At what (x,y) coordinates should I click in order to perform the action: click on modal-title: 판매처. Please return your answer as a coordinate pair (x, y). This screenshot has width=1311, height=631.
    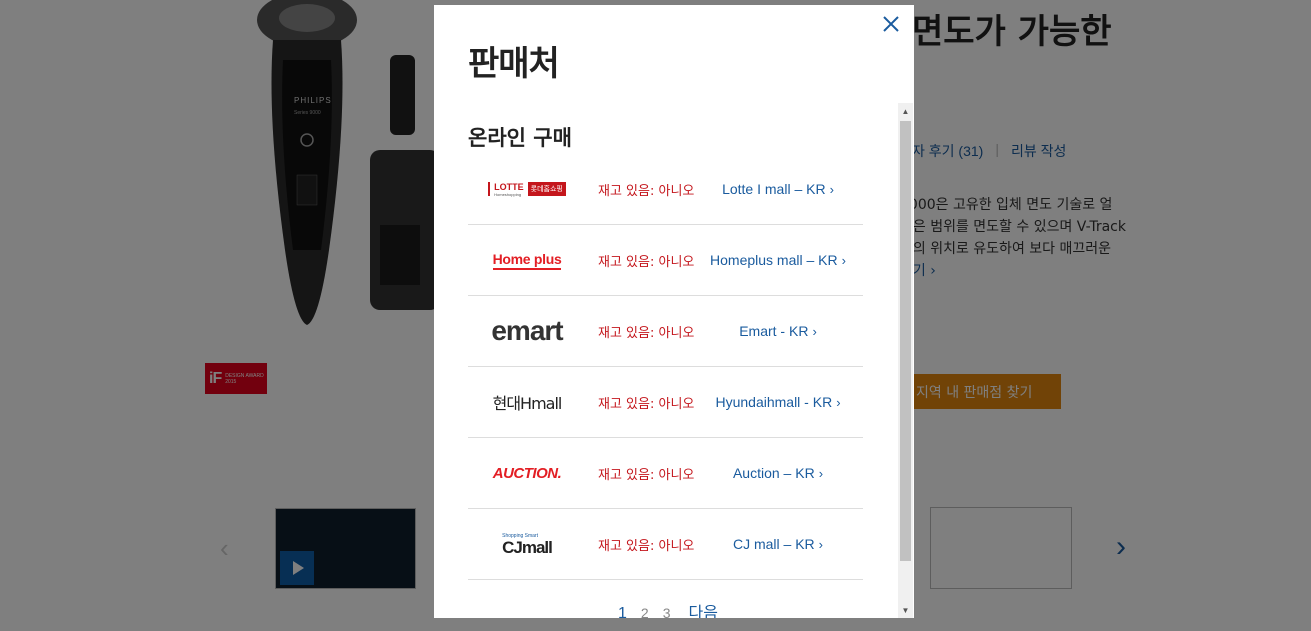
    Looking at the image, I should click on (514, 64).